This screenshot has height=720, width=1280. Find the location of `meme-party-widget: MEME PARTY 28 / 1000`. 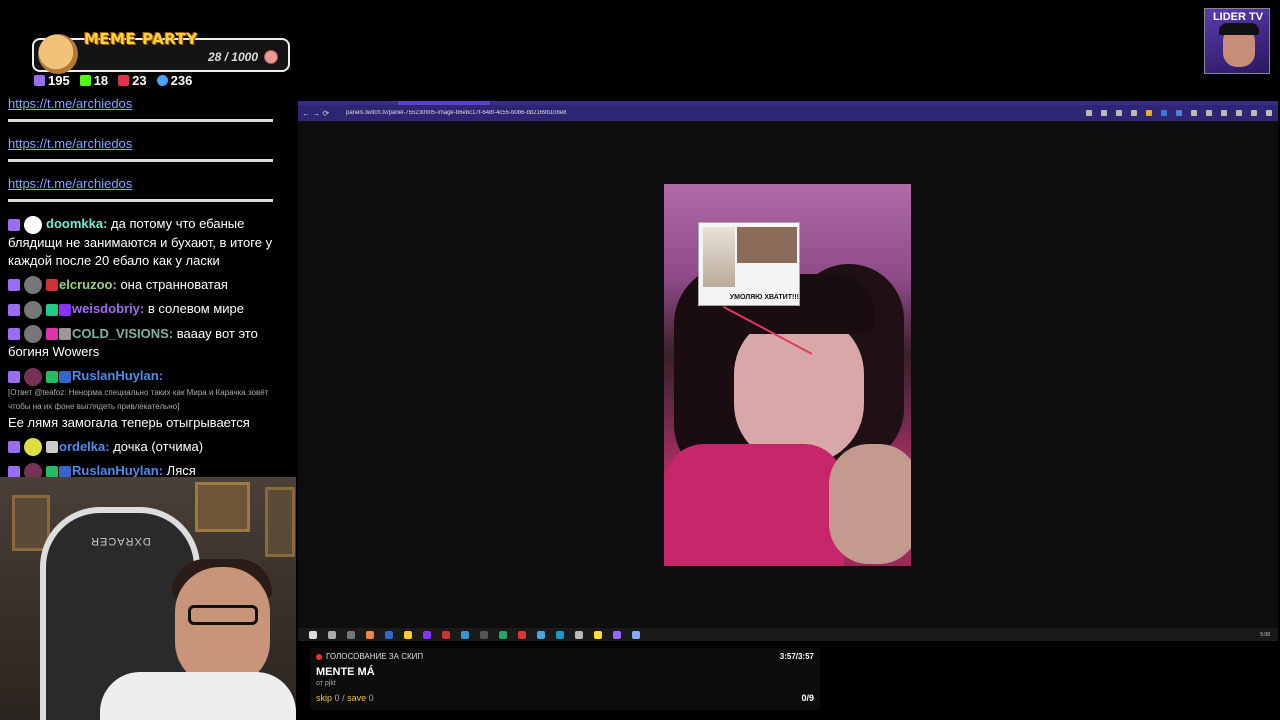

meme-party-widget: MEME PARTY 28 / 1000 is located at coordinates (161, 52).